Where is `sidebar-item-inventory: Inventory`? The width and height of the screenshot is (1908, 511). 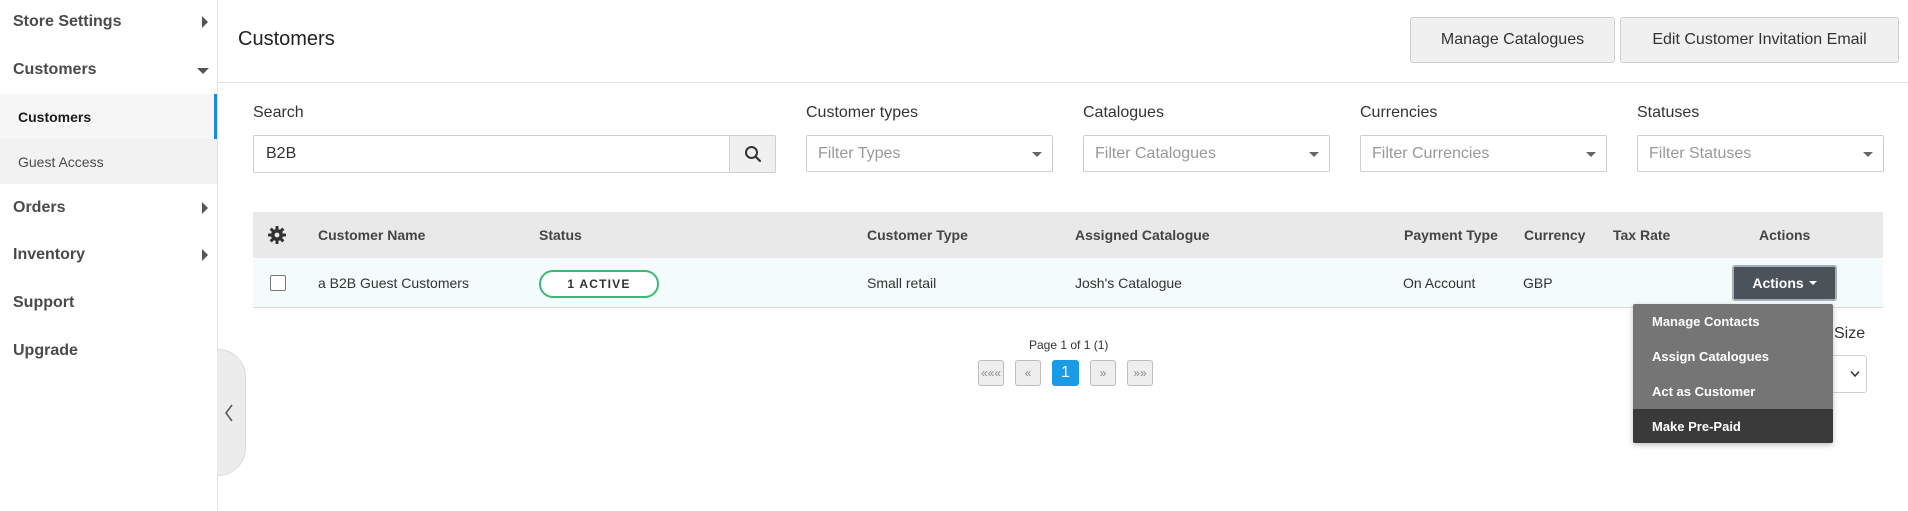 sidebar-item-inventory: Inventory is located at coordinates (108, 255).